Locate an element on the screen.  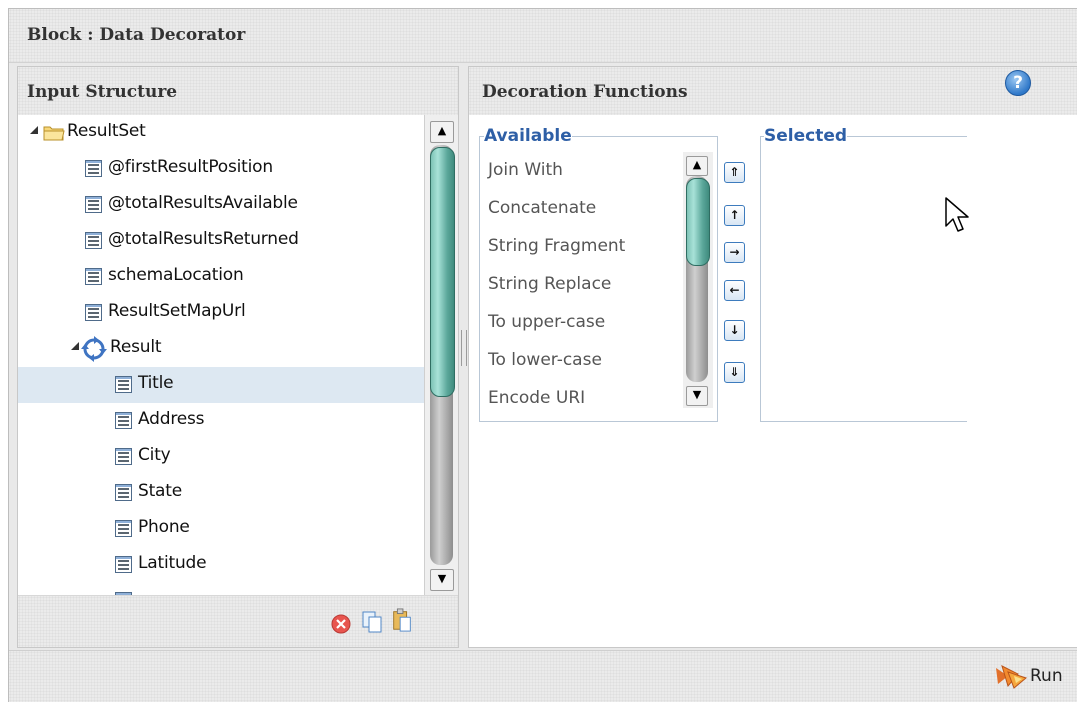
tree-node-label: Address is located at coordinates (171, 419).